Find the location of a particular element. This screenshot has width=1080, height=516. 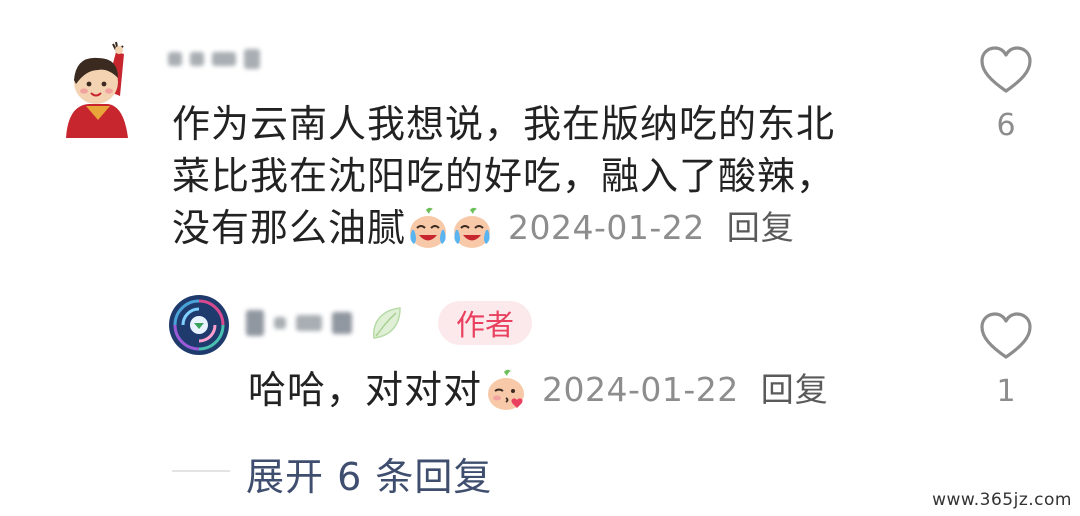

comment-avatar is located at coordinates (98, 90).